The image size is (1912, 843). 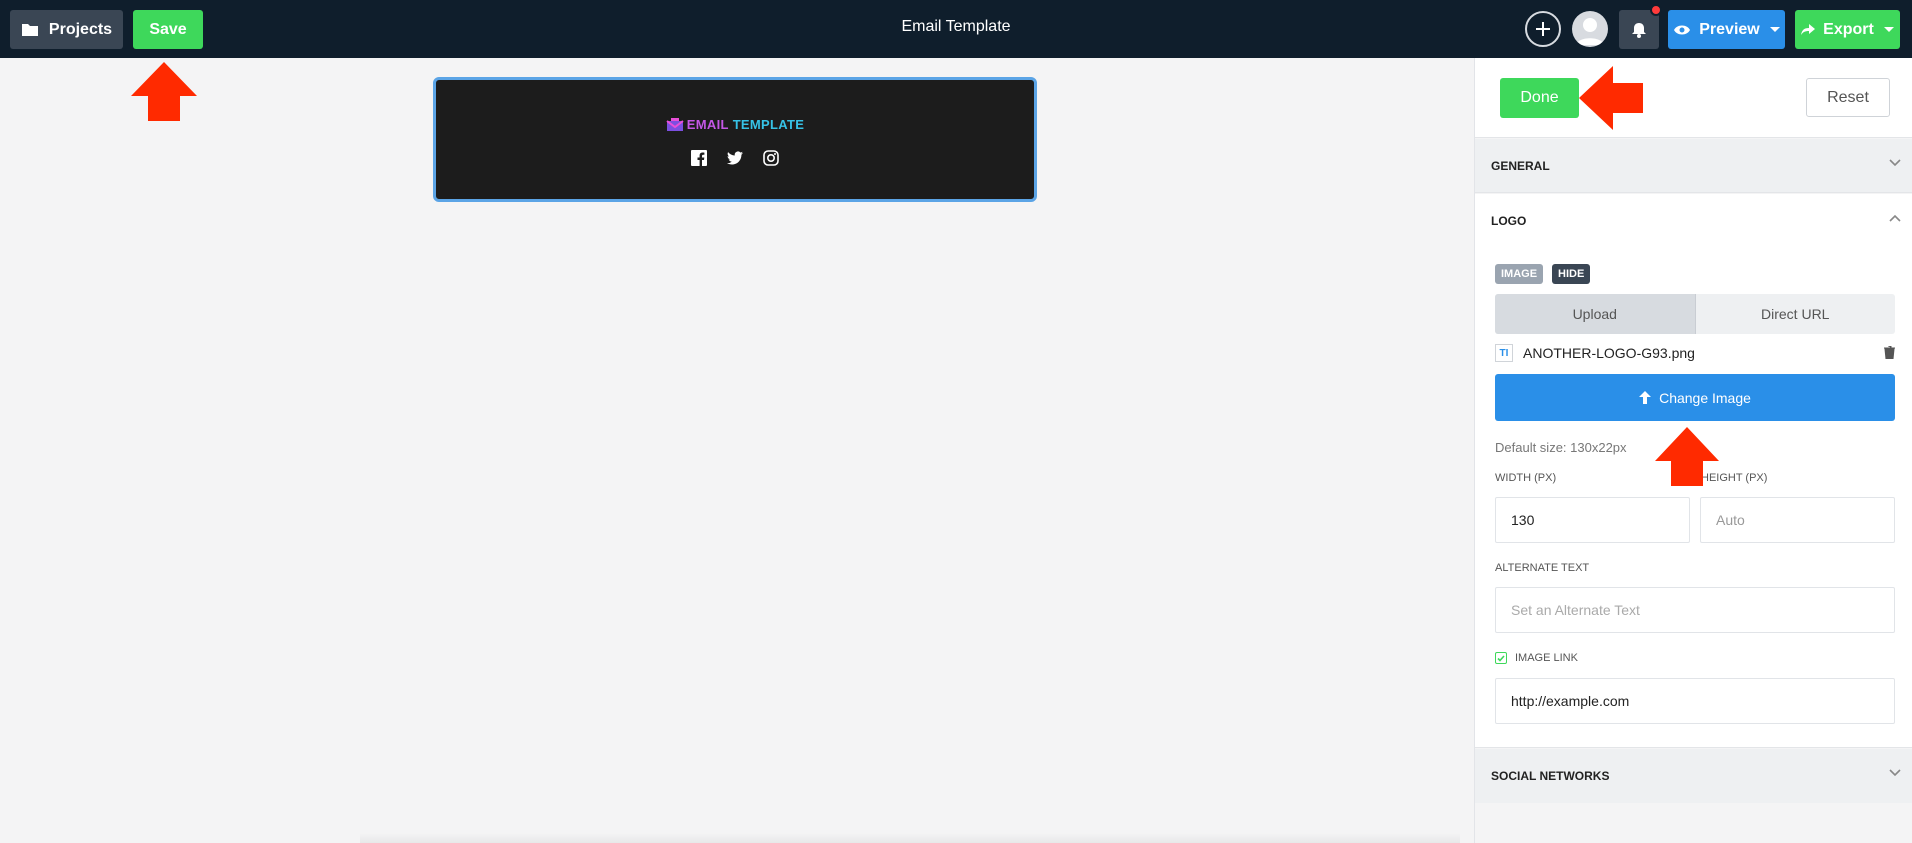 I want to click on share-icon, so click(x=1808, y=29).